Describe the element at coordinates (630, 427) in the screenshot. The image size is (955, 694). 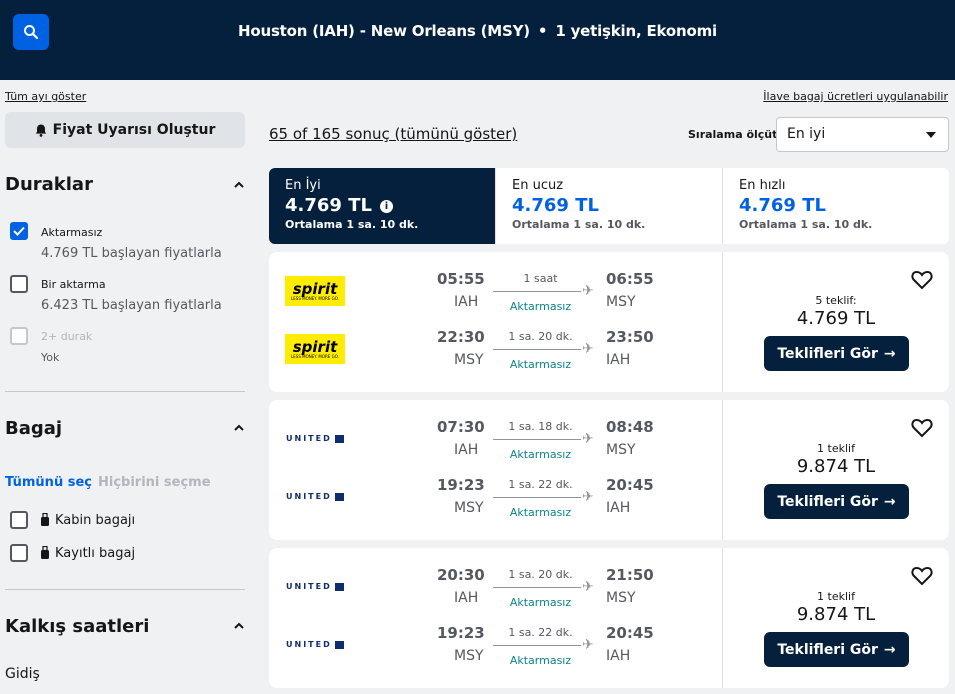
I see `arrival-time: 08:48` at that location.